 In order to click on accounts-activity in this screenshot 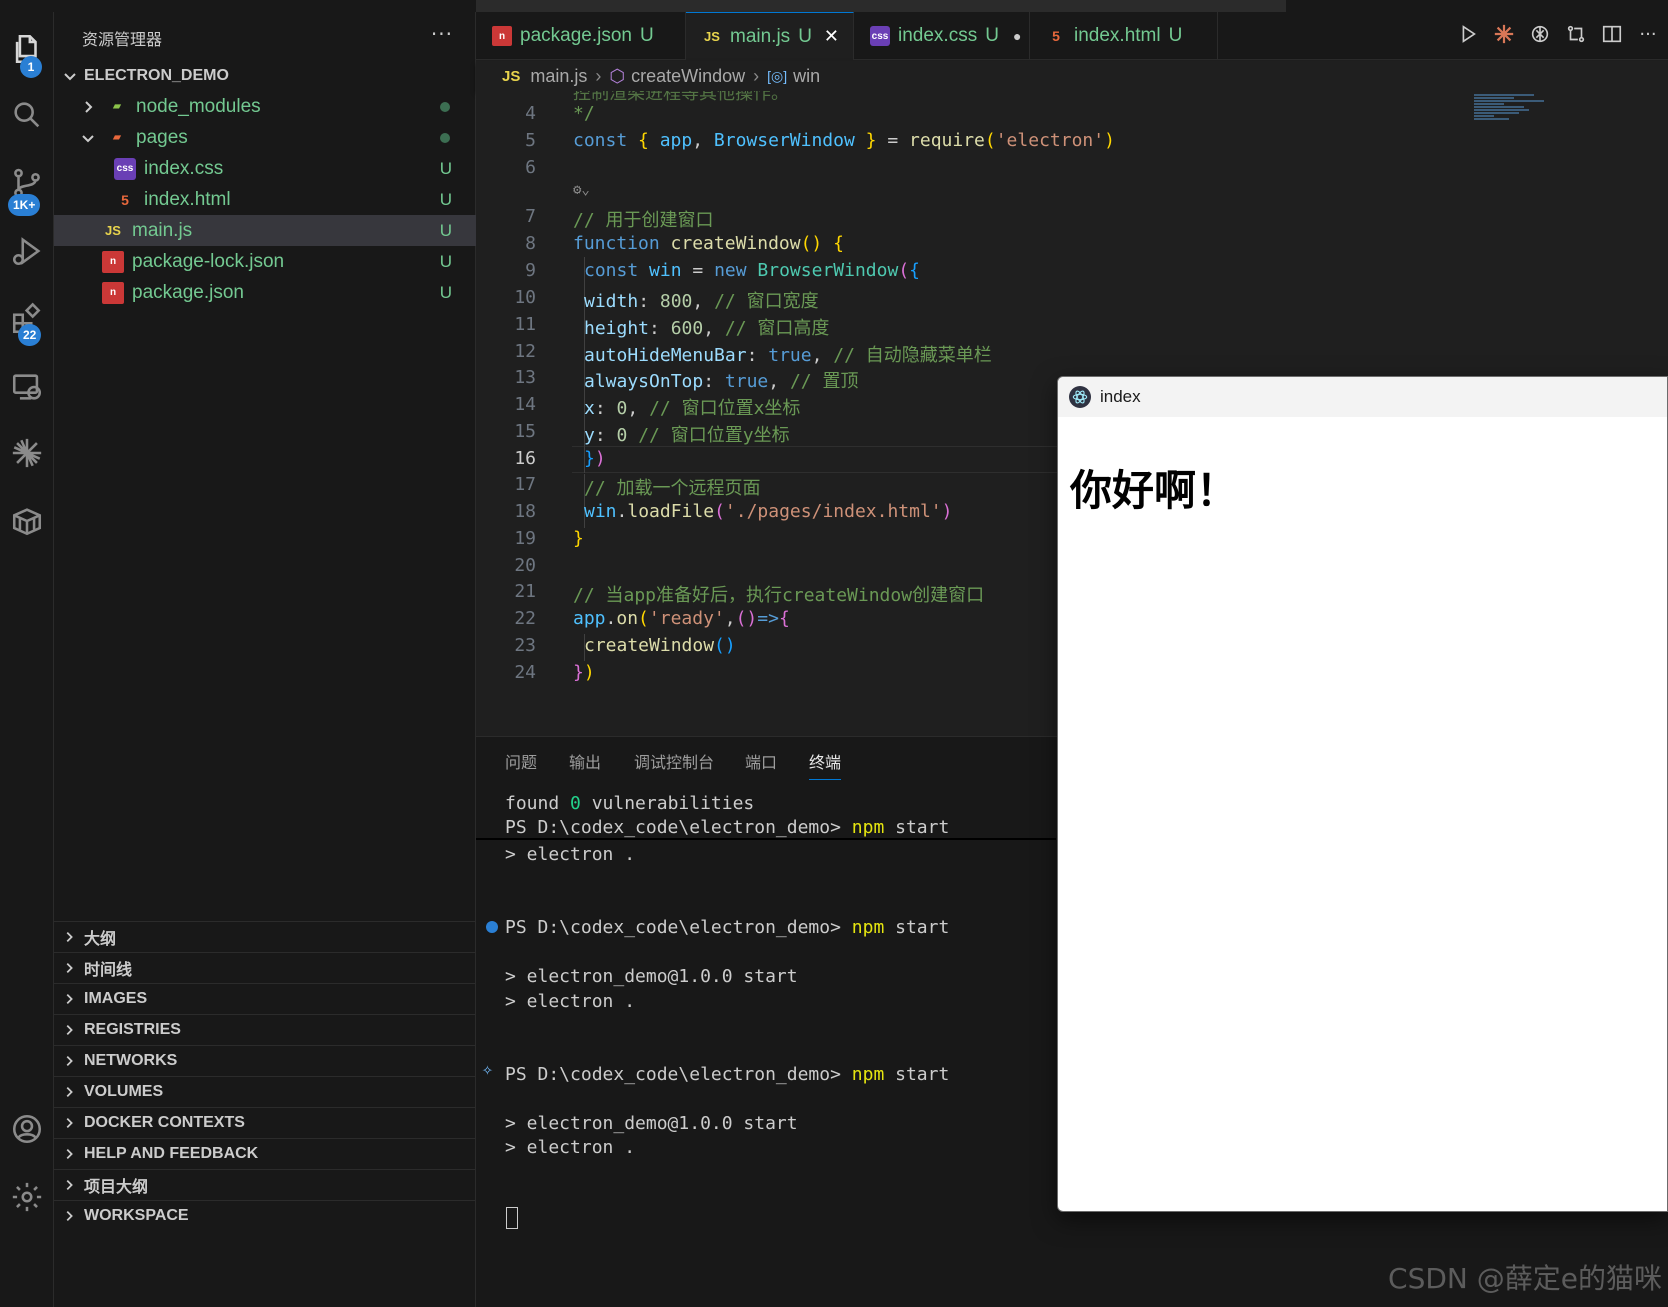, I will do `click(27, 1129)`.